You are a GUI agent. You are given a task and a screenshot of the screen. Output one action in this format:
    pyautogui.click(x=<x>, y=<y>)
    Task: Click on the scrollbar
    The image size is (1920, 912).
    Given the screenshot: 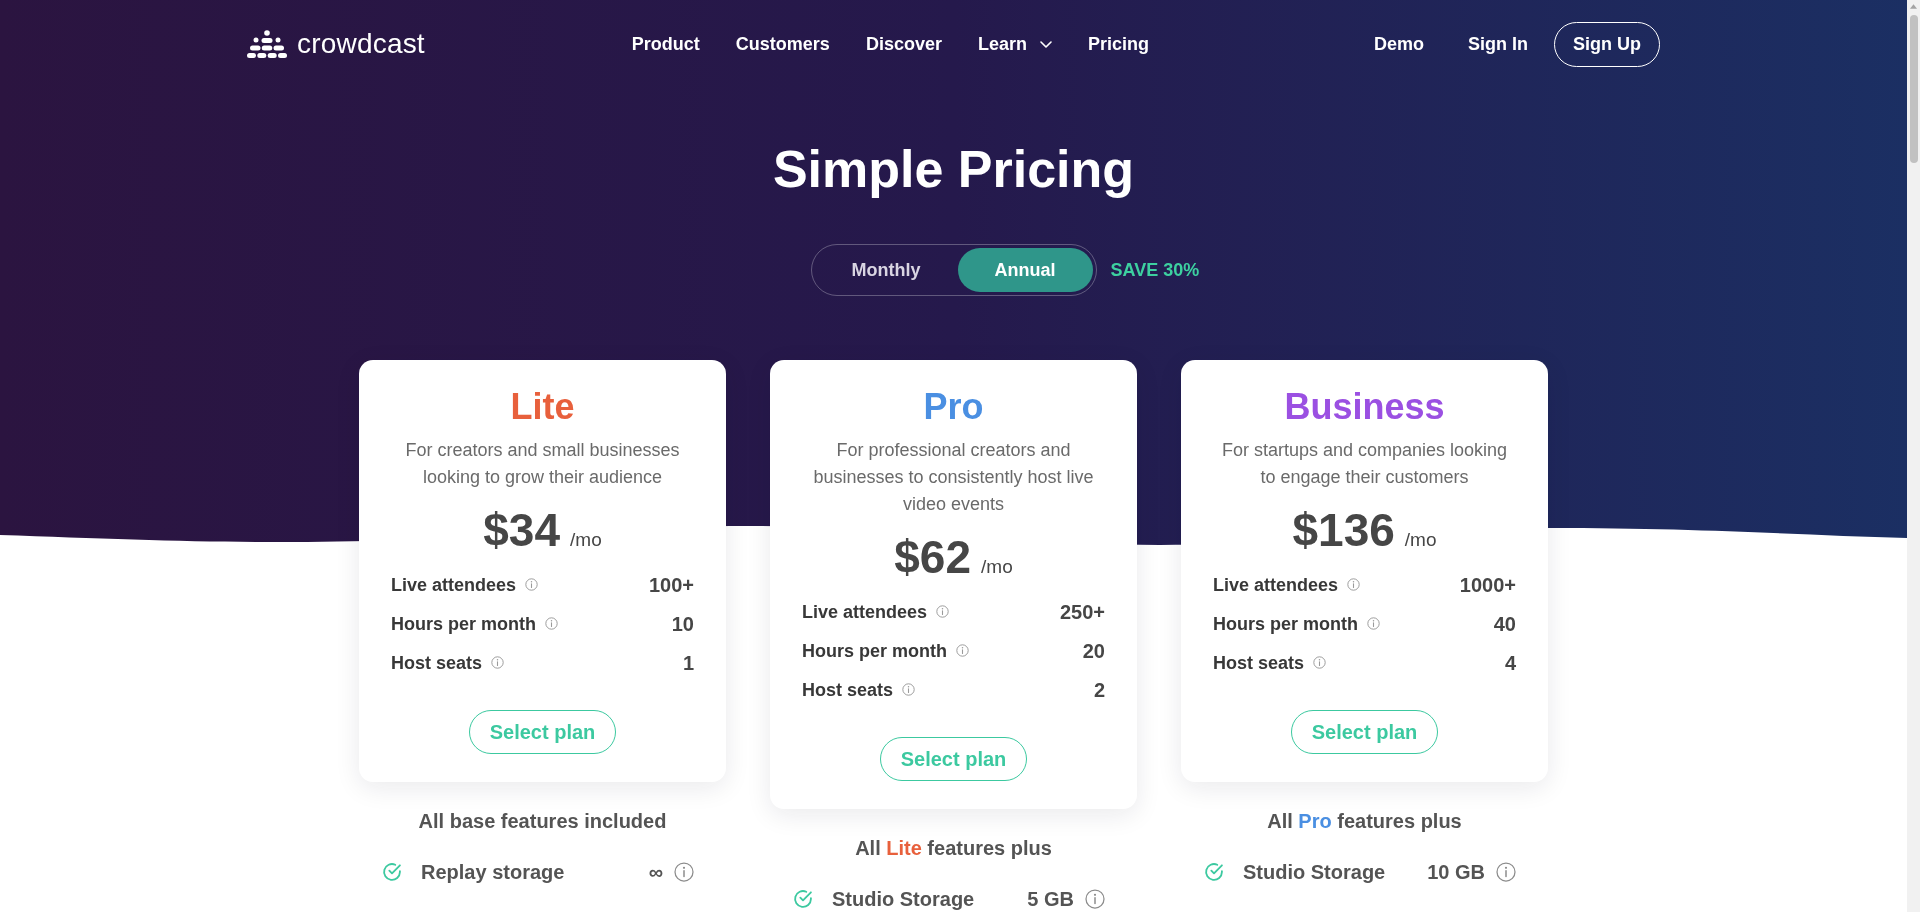 What is the action you would take?
    pyautogui.click(x=1913, y=456)
    